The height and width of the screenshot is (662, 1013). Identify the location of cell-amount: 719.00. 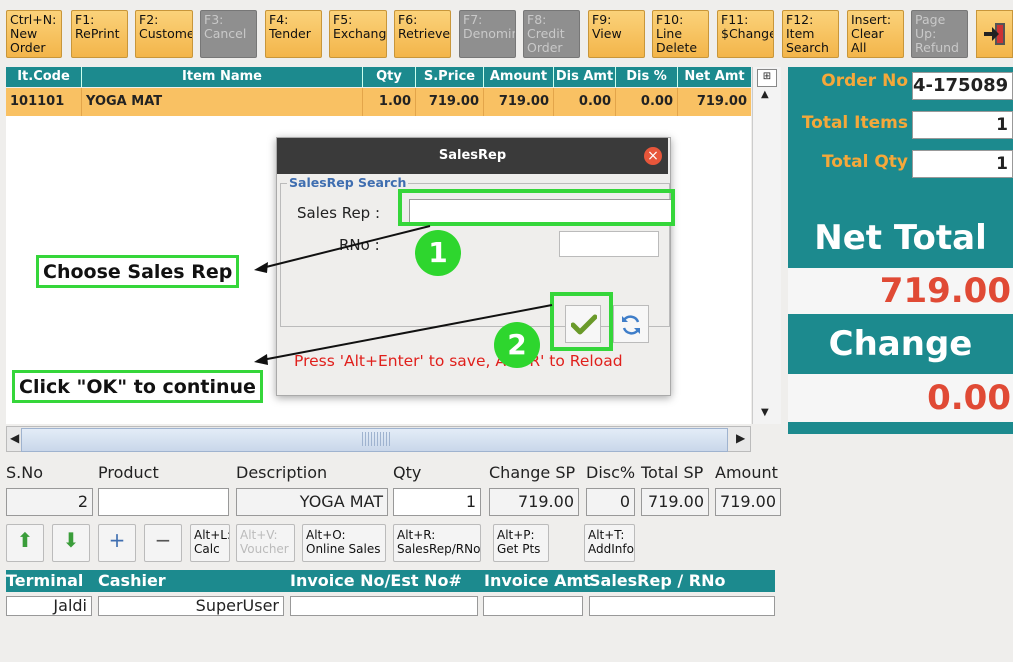
(519, 102).